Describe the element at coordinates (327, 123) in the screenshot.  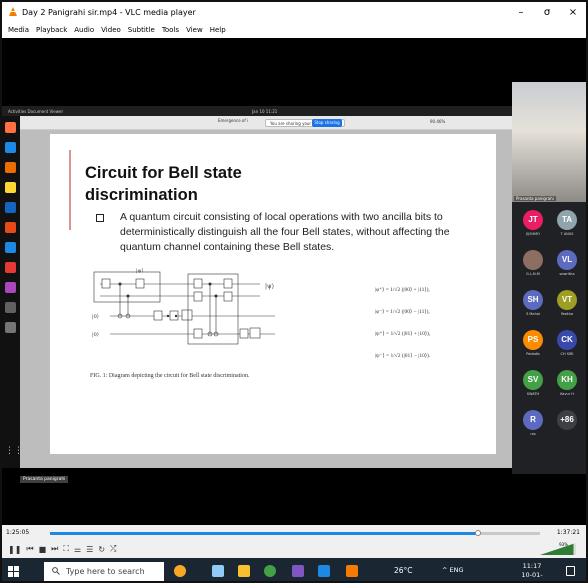
I see `stop-sharing-button: Stop sharing` at that location.